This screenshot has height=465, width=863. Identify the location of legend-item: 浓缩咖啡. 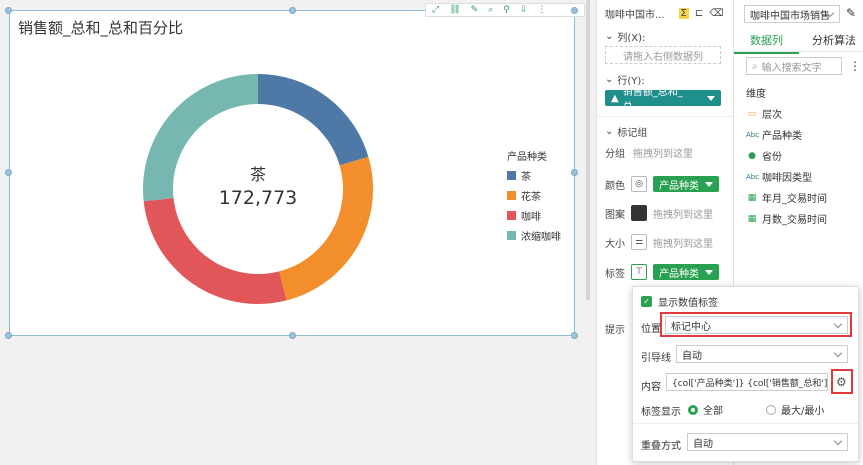
(534, 235).